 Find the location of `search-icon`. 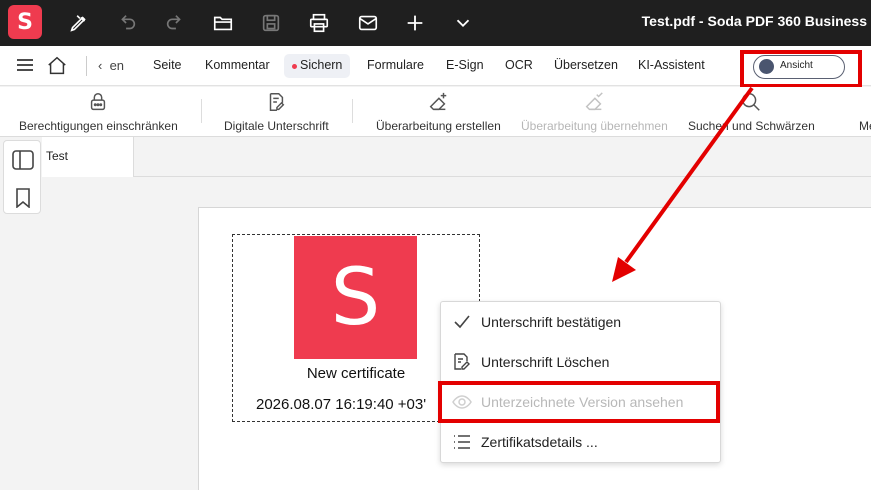

search-icon is located at coordinates (751, 102).